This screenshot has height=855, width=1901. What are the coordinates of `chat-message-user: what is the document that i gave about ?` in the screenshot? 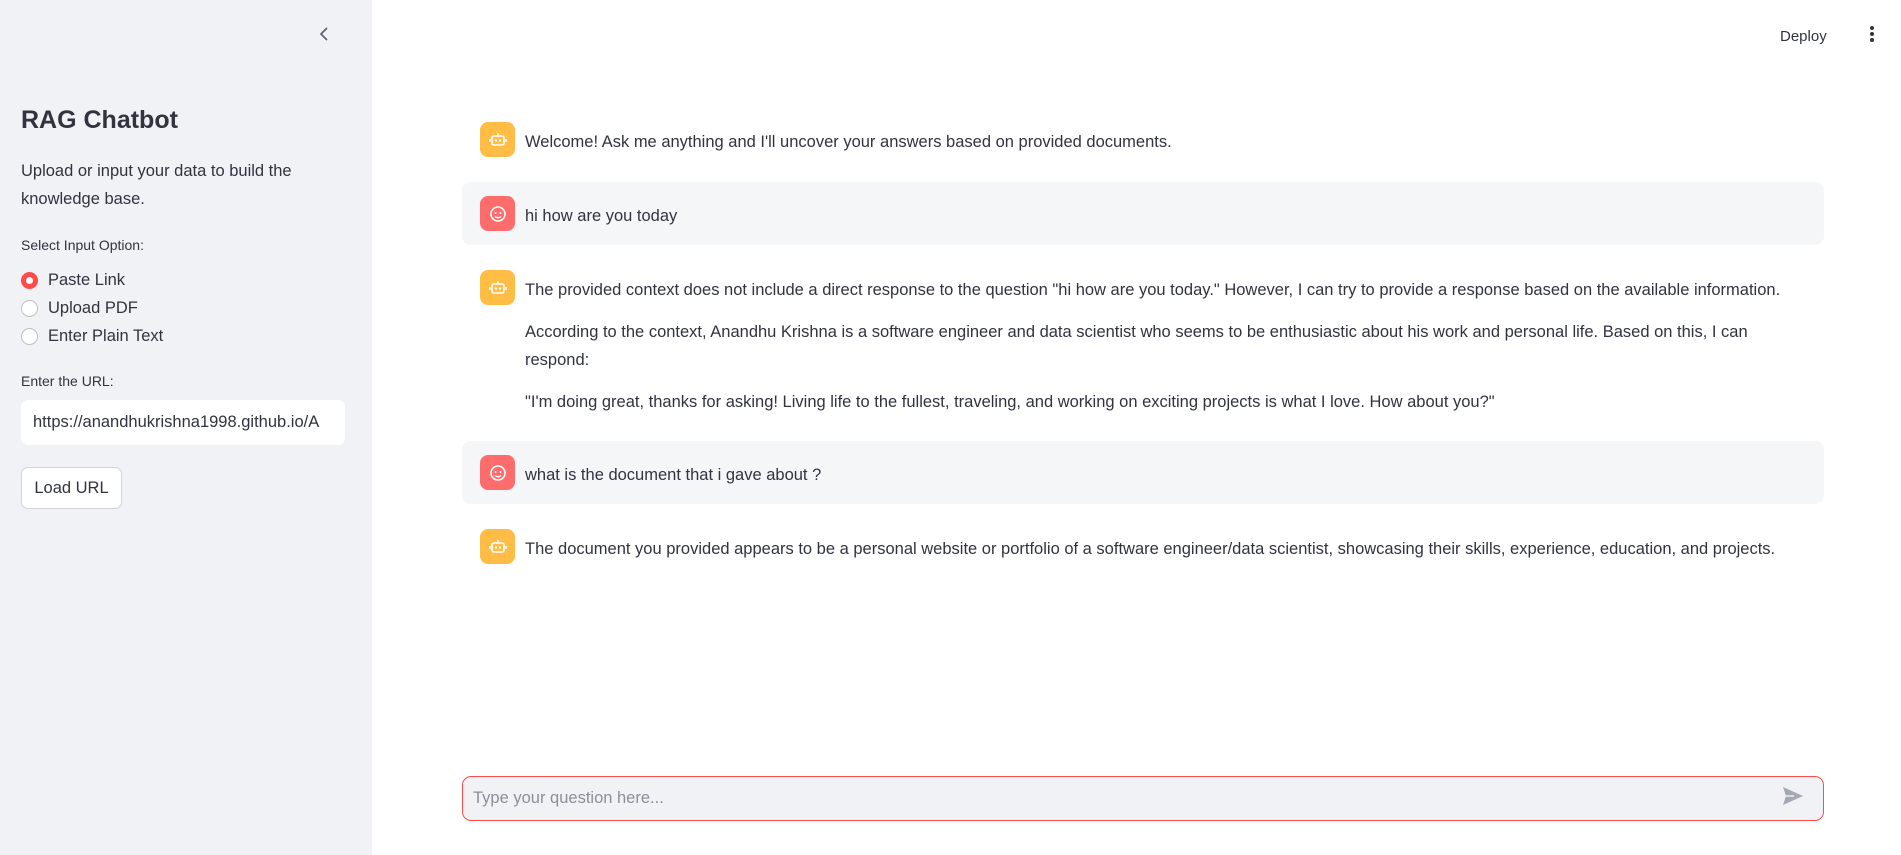 It's located at (1143, 472).